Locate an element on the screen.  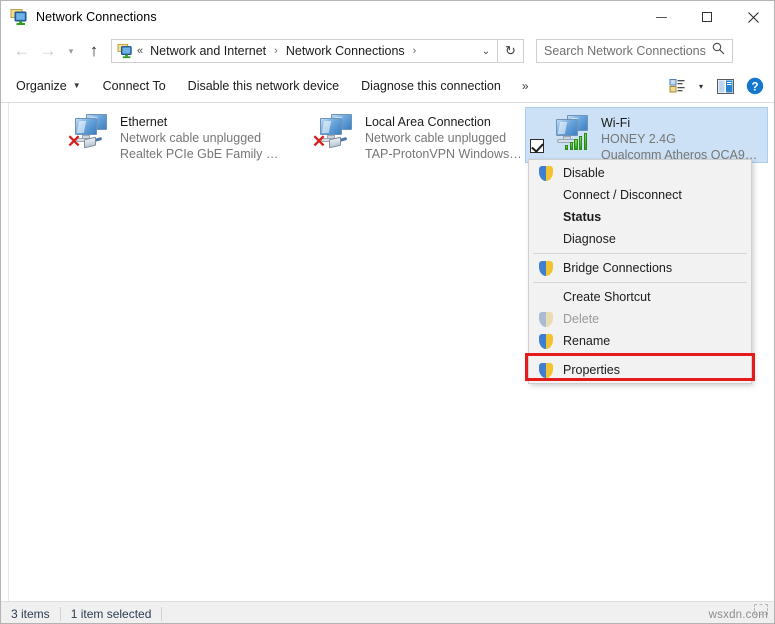
preview-pane-icon is located at coordinates (725, 86).